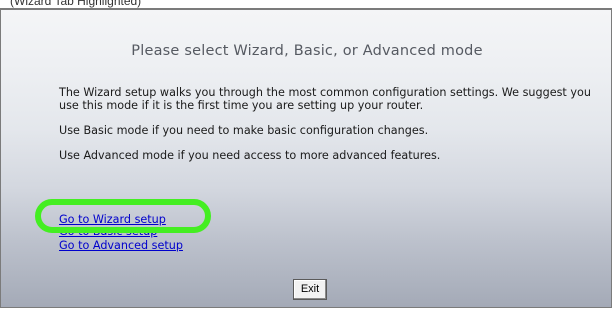 Image resolution: width=614 pixels, height=309 pixels. Describe the element at coordinates (310, 289) in the screenshot. I see `exit-button: Exit` at that location.